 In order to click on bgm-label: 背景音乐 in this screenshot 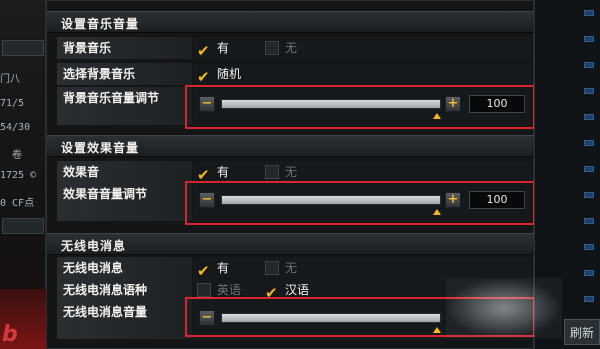, I will do `click(124, 48)`.